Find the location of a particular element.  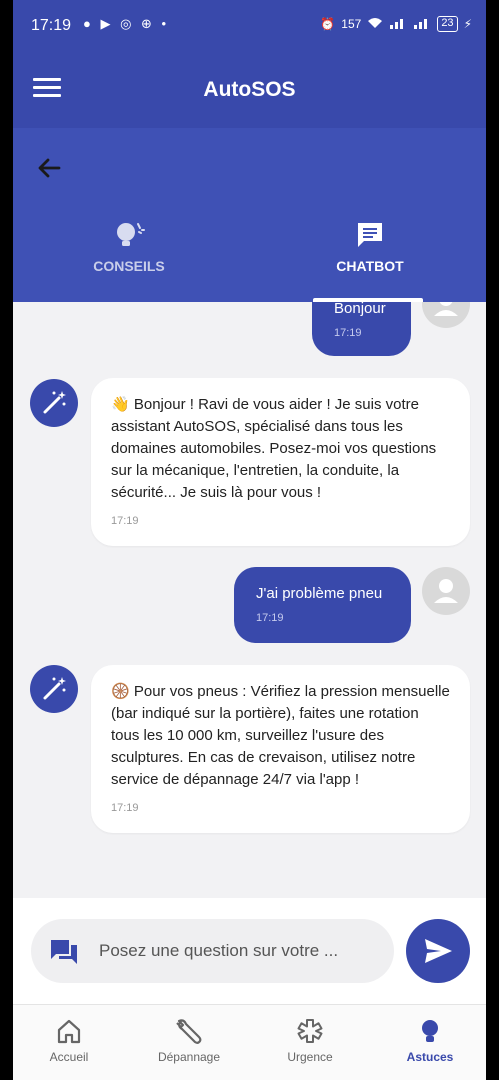

nav-urgence-label: Urgence is located at coordinates (310, 1057).